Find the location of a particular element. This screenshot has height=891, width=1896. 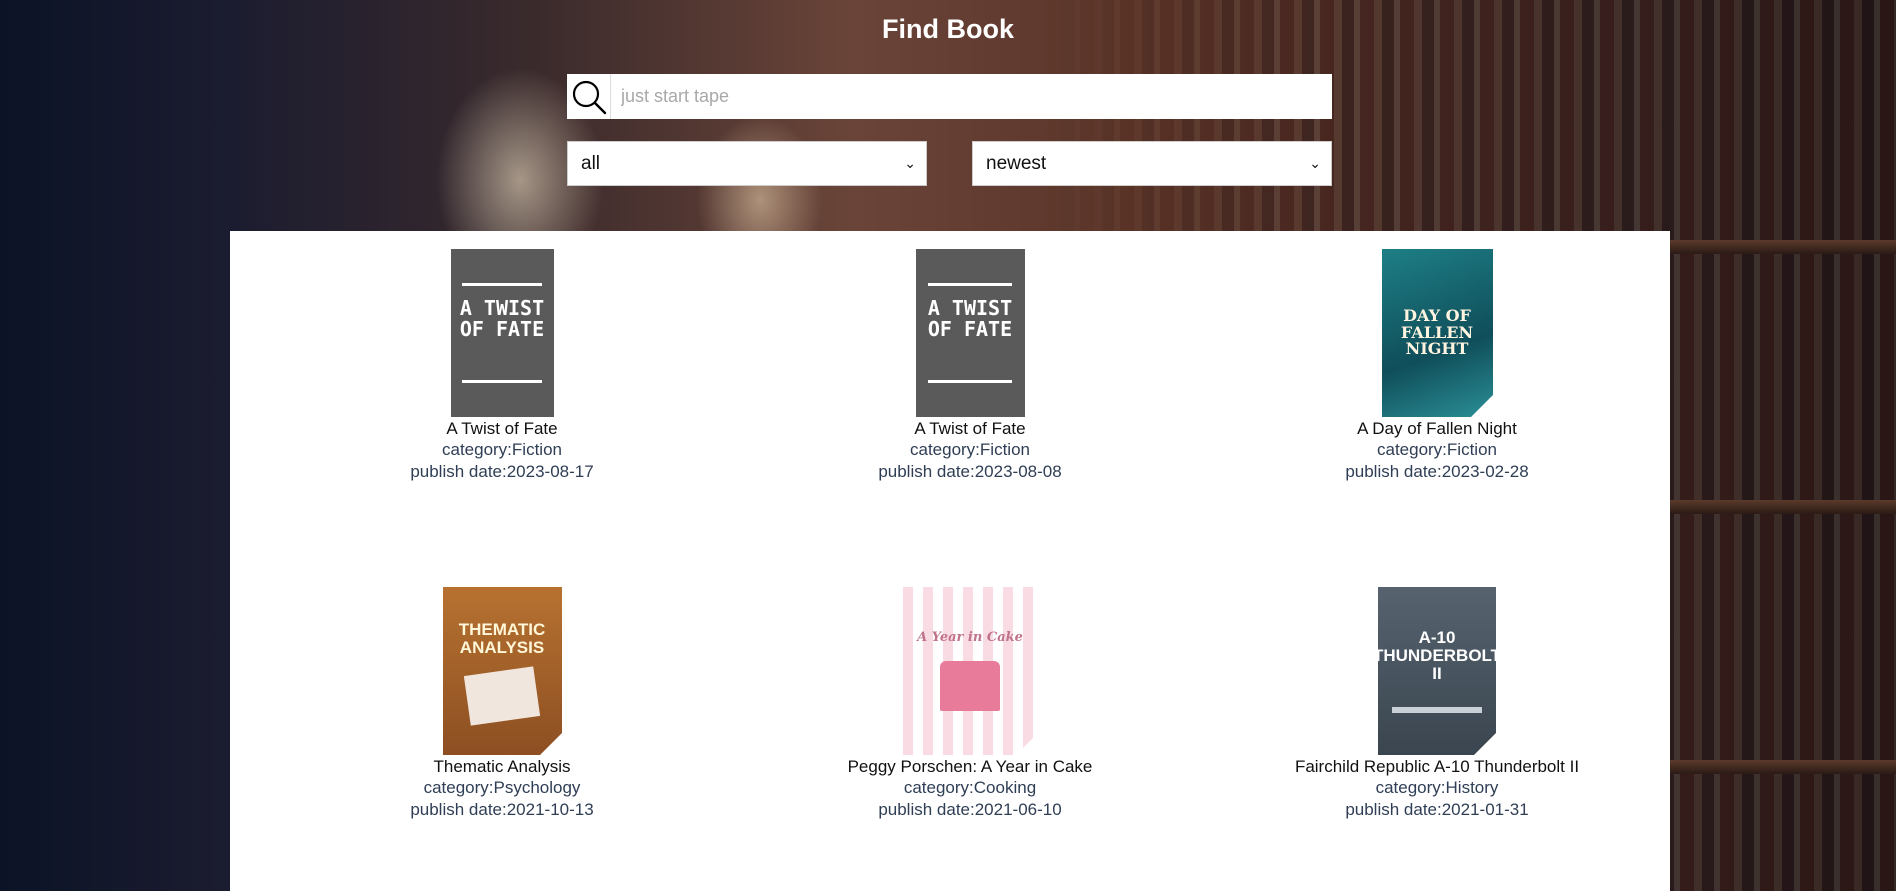

book-title: A Day of Fallen Night is located at coordinates (1437, 429).